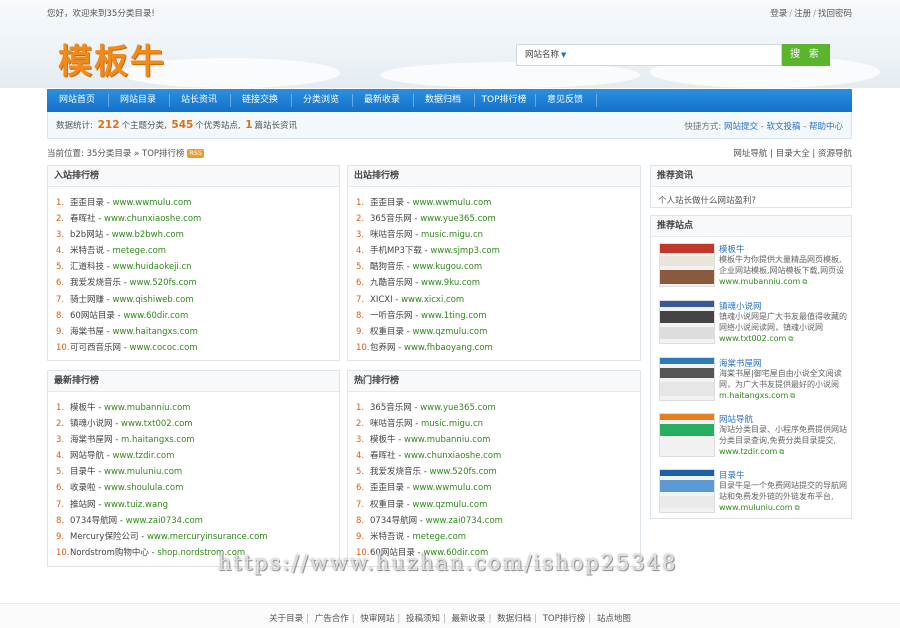 The width and height of the screenshot is (900, 628). Describe the element at coordinates (193, 456) in the screenshot. I see `ranking-item: 4. 网站导航 - www.tzdir.com` at that location.